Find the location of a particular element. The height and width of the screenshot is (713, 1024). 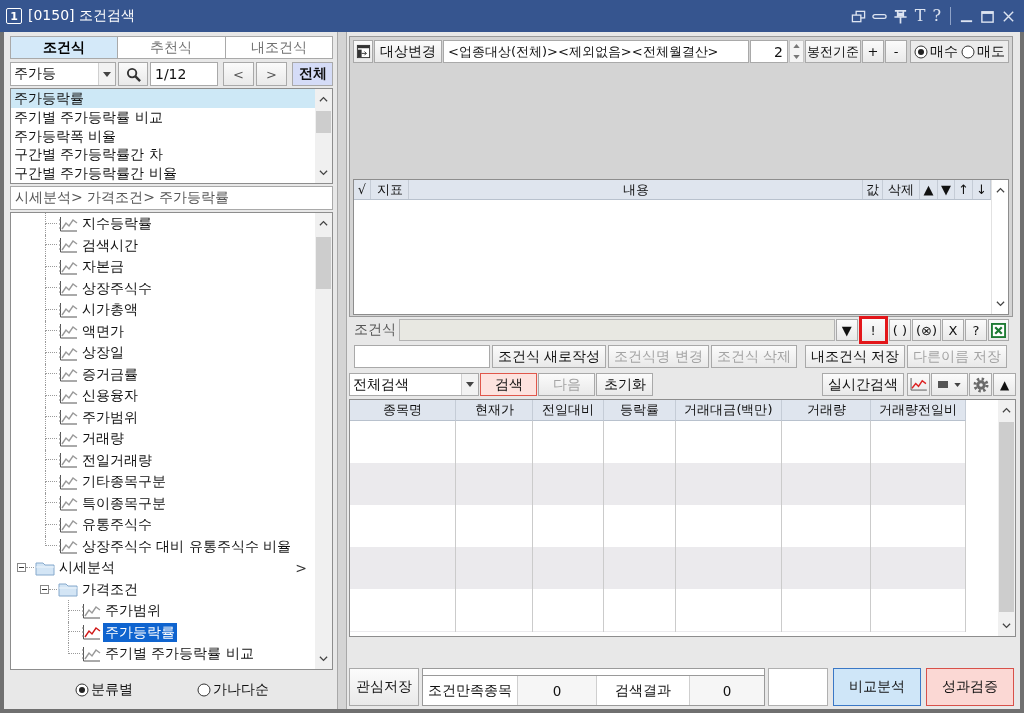

tree-item: 상장주식수 is located at coordinates (117, 288).